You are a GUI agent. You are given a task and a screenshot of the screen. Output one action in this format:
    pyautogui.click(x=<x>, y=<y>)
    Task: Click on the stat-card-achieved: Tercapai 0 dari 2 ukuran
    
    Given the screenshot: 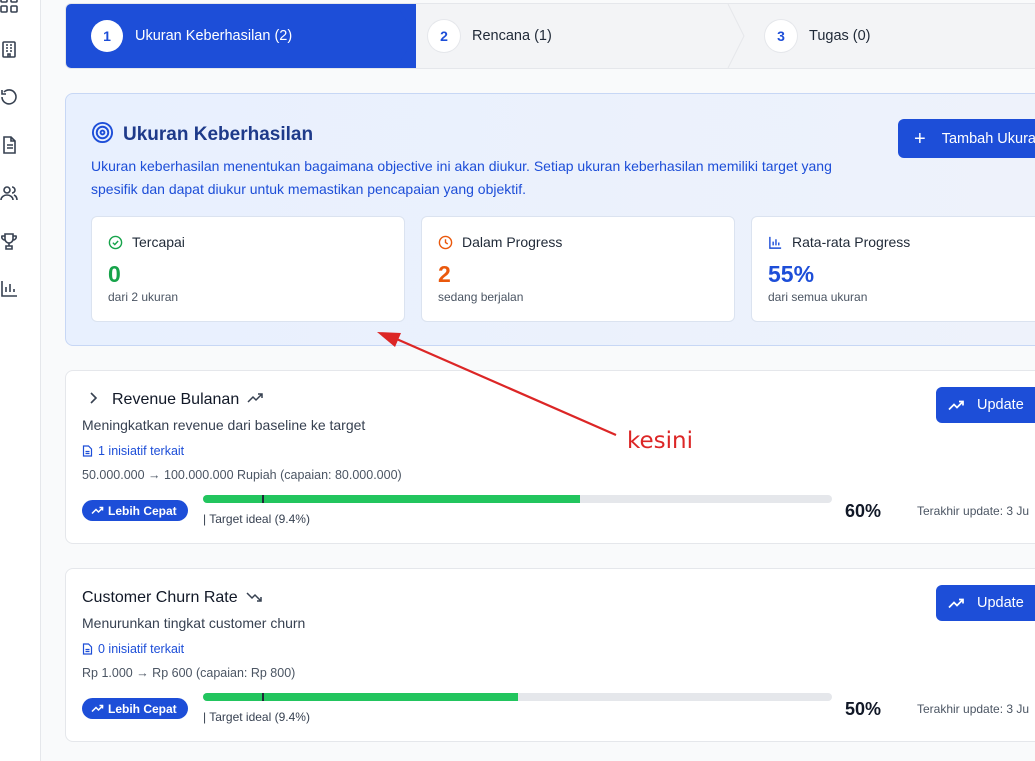 What is the action you would take?
    pyautogui.click(x=248, y=269)
    